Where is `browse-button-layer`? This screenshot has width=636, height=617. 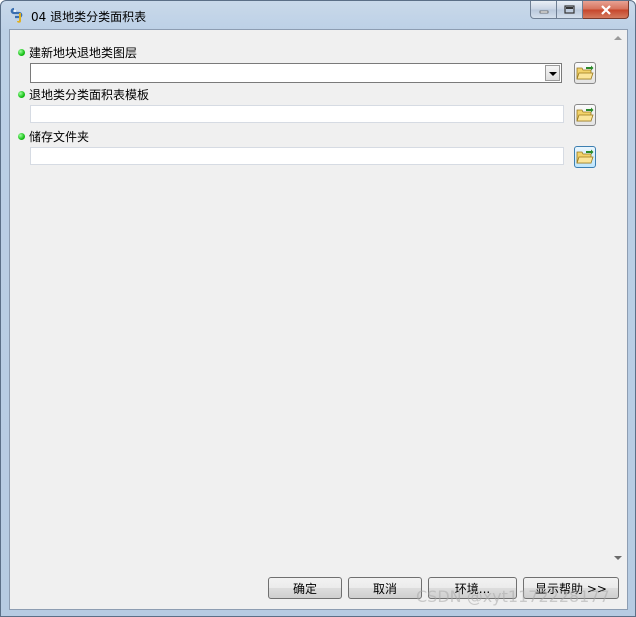 browse-button-layer is located at coordinates (585, 73).